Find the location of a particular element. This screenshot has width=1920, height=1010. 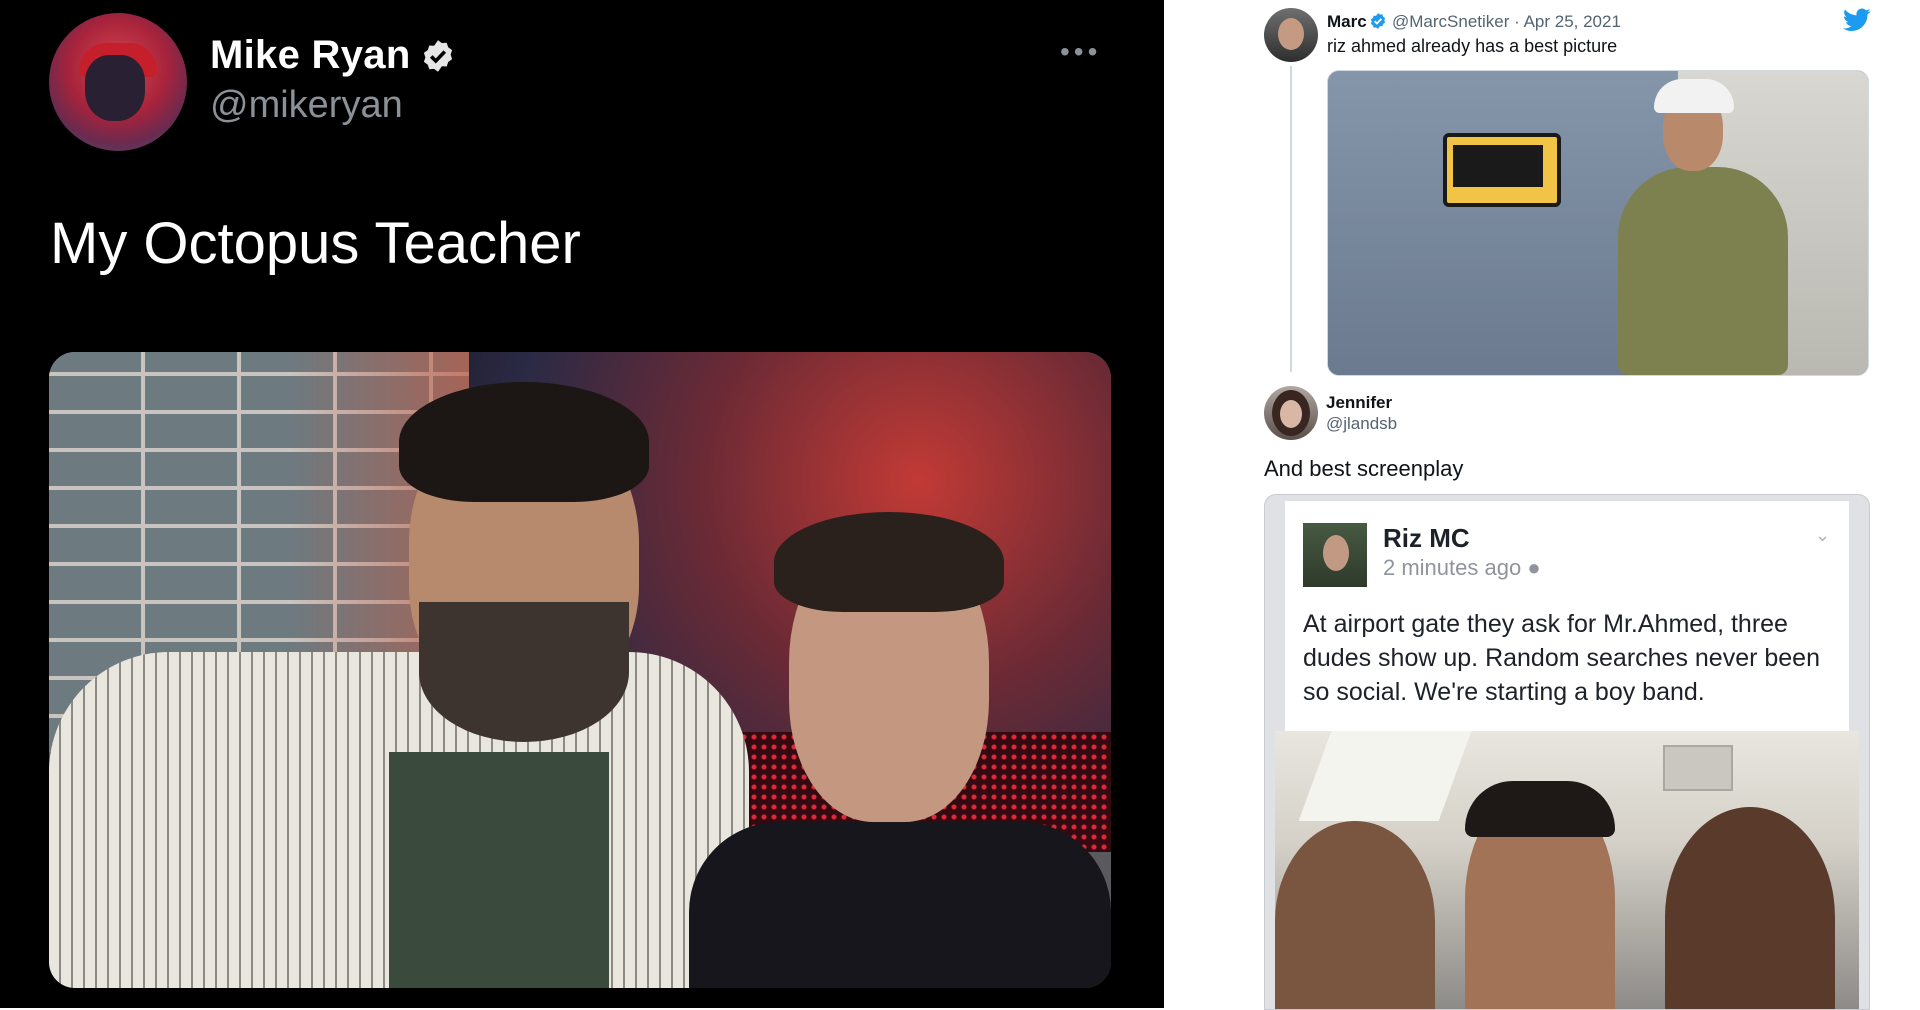

mike-ryan-avatar is located at coordinates (118, 82).